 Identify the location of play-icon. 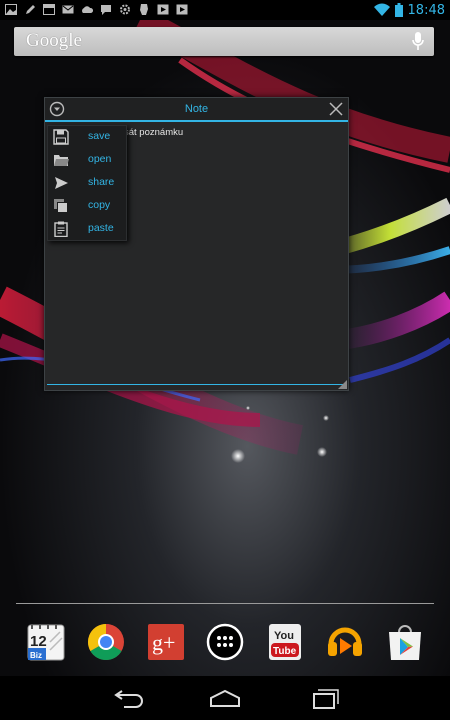
(163, 9).